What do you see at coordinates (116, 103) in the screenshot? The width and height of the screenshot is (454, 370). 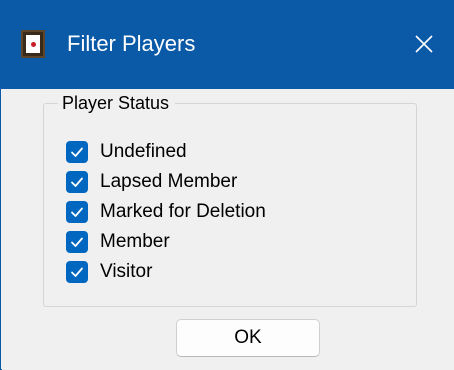 I see `group-legend: Player Status` at bounding box center [116, 103].